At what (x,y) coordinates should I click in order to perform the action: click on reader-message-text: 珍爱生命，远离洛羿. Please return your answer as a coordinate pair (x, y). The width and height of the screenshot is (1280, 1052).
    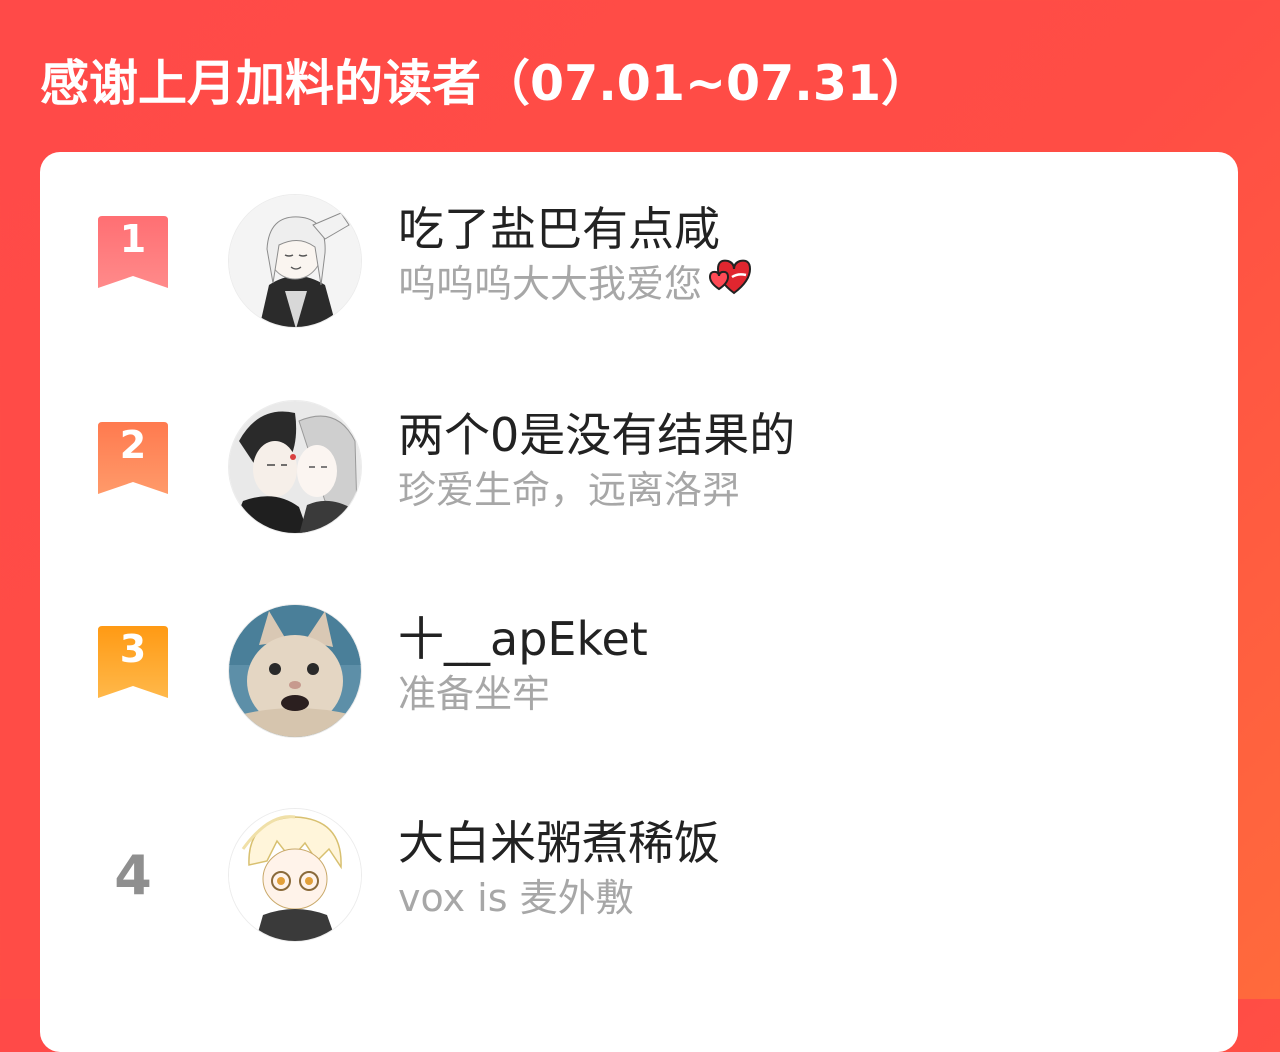
    Looking at the image, I should click on (569, 490).